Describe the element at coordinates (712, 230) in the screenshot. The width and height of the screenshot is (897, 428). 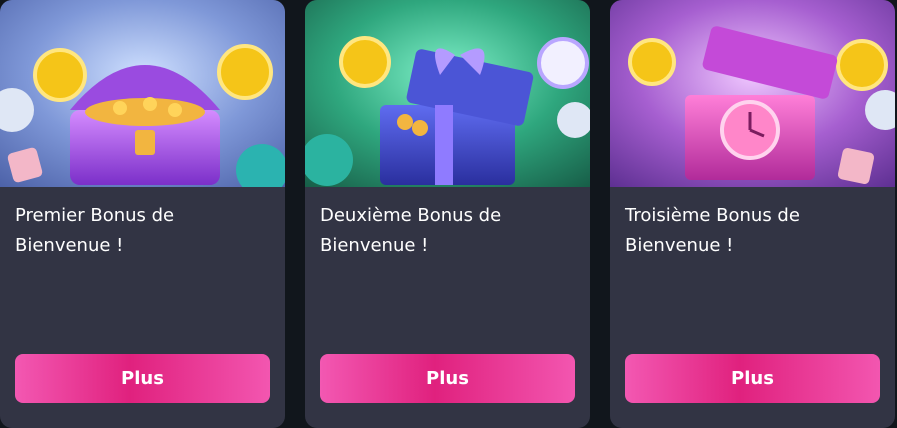
I see `card-title: Troisième Bonus de Bienvenue !` at that location.